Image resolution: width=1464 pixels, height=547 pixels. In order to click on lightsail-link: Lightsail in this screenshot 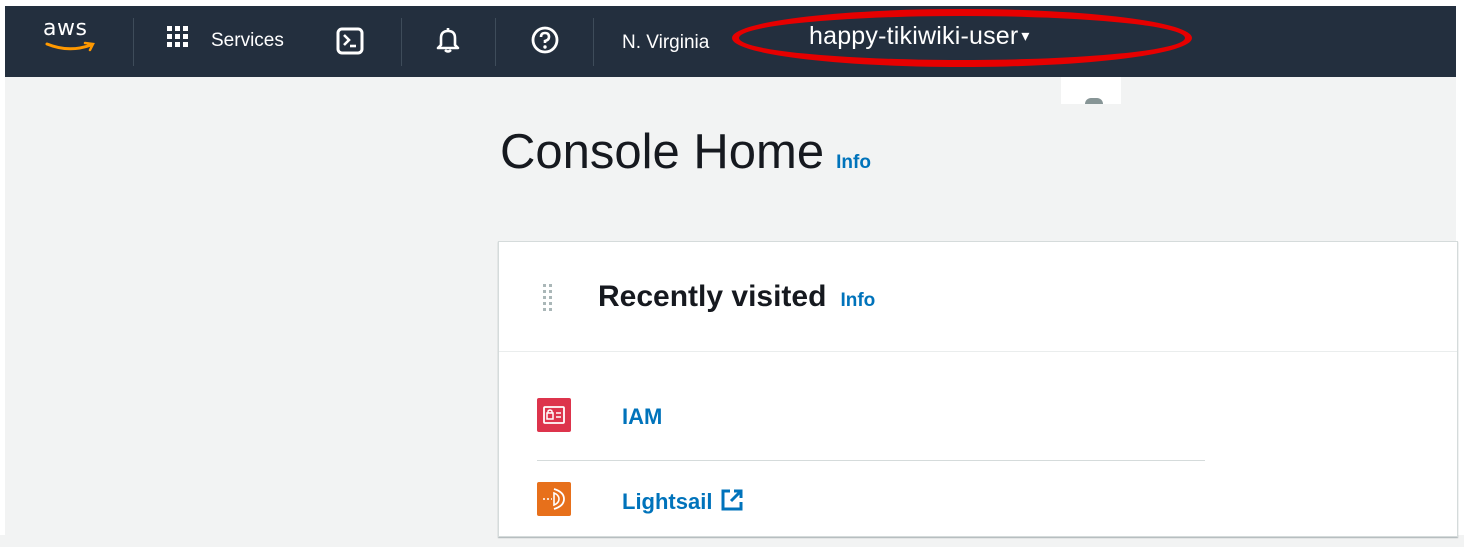, I will do `click(683, 501)`.